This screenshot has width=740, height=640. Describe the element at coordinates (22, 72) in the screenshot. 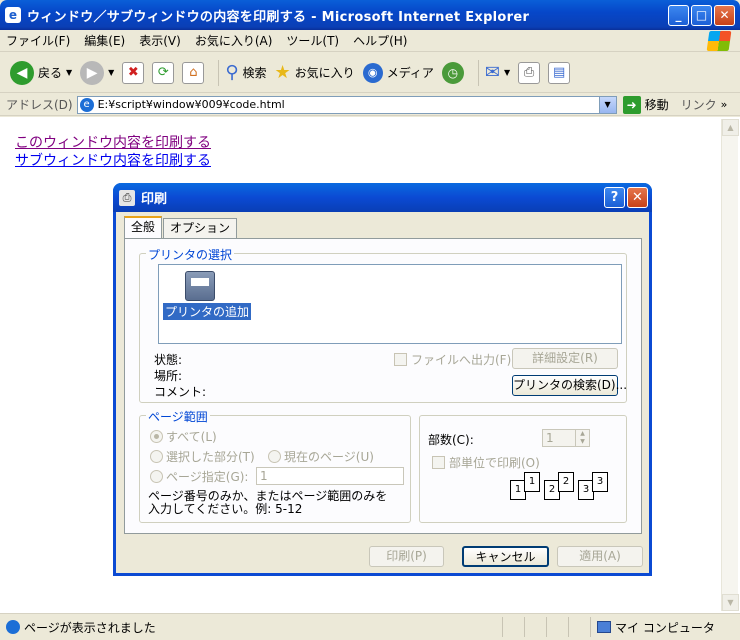

I see `back-arrow-icon: ◀` at that location.